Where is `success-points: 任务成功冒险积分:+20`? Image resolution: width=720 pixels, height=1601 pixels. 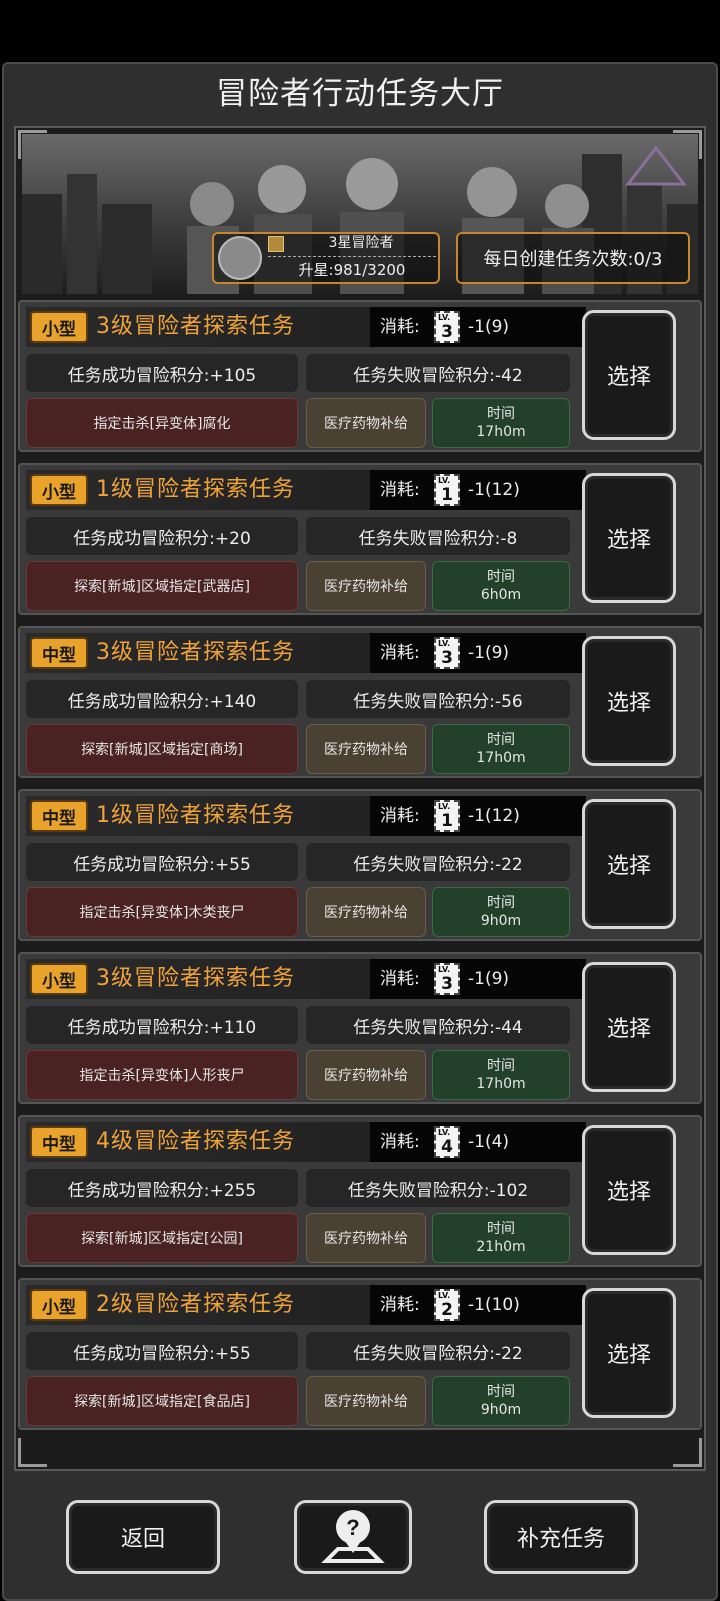
success-points: 任务成功冒险积分:+20 is located at coordinates (162, 536).